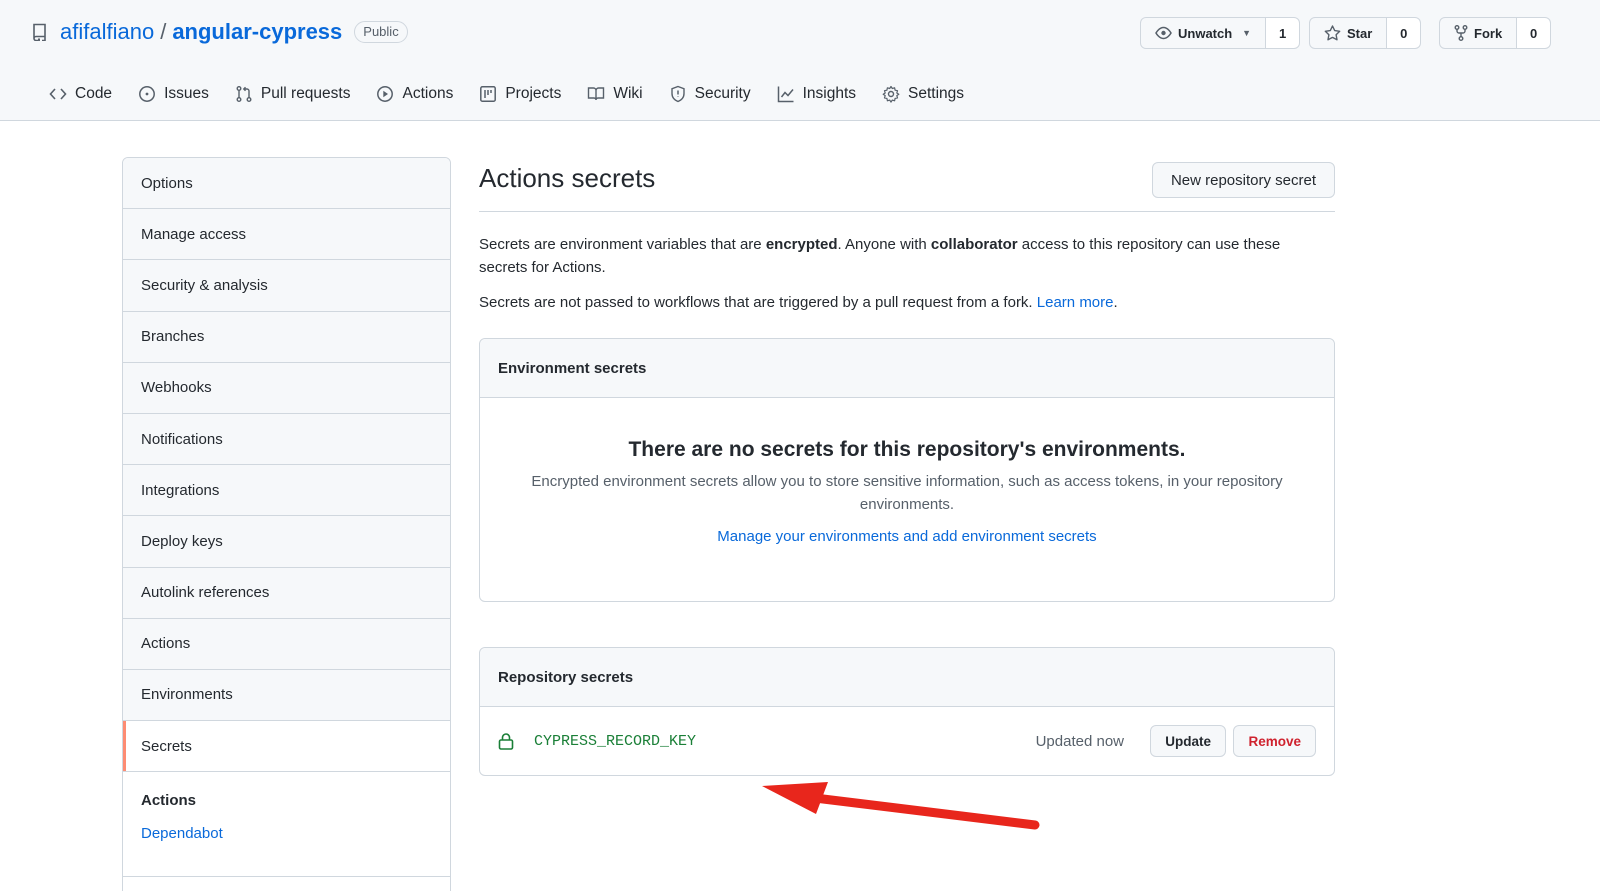  I want to click on fork-icon, so click(1461, 33).